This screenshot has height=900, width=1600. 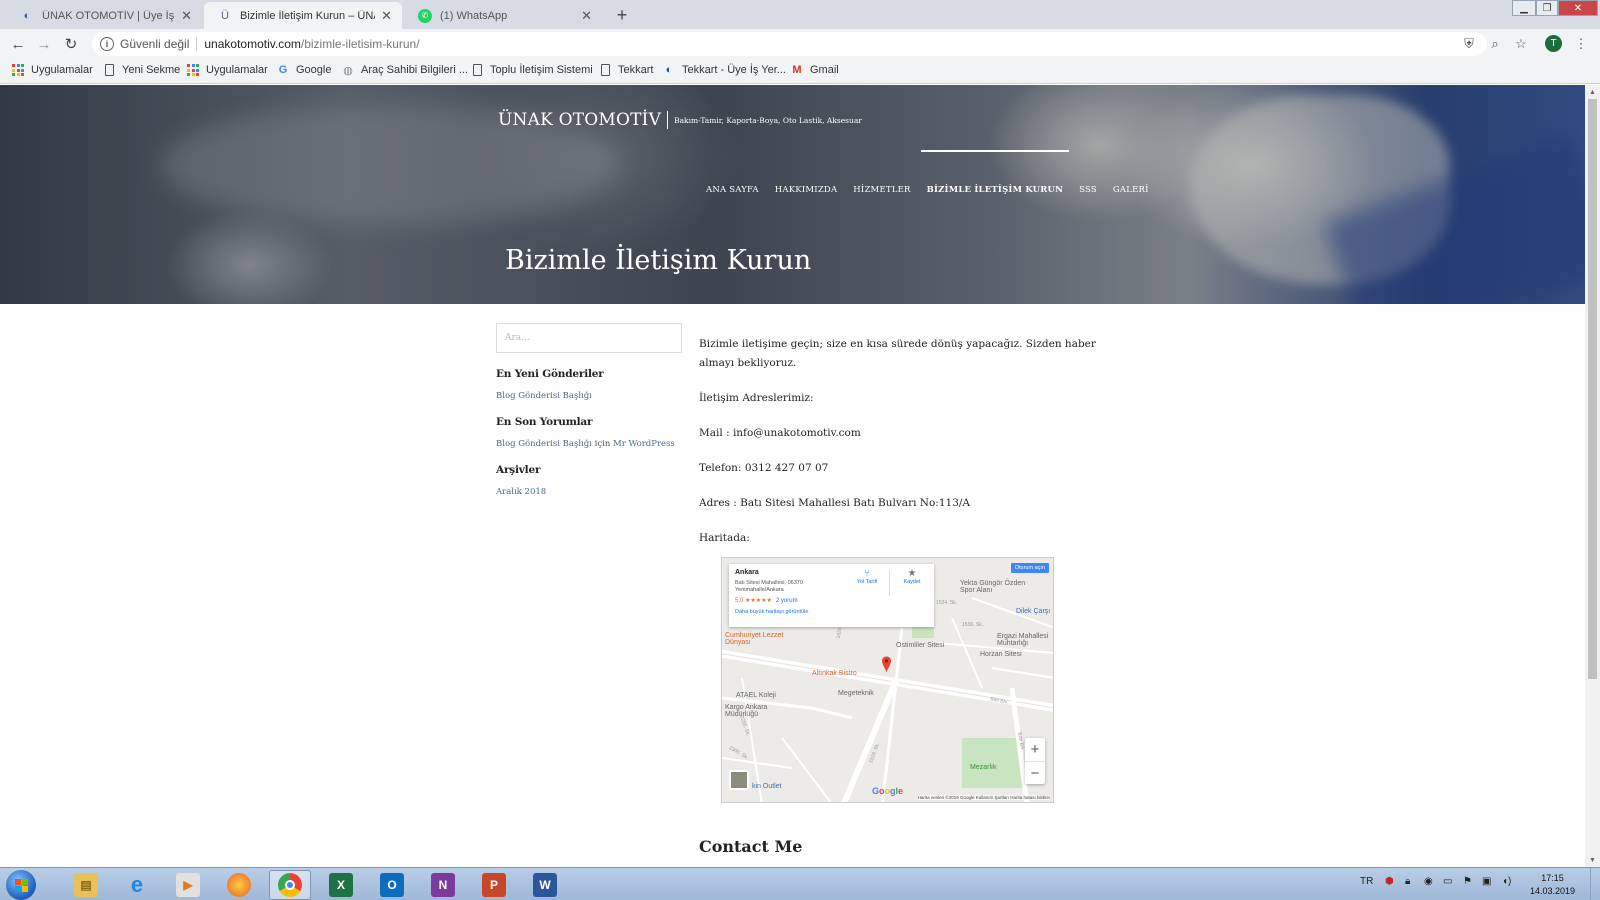 I want to click on back-button: ←, so click(x=18, y=44).